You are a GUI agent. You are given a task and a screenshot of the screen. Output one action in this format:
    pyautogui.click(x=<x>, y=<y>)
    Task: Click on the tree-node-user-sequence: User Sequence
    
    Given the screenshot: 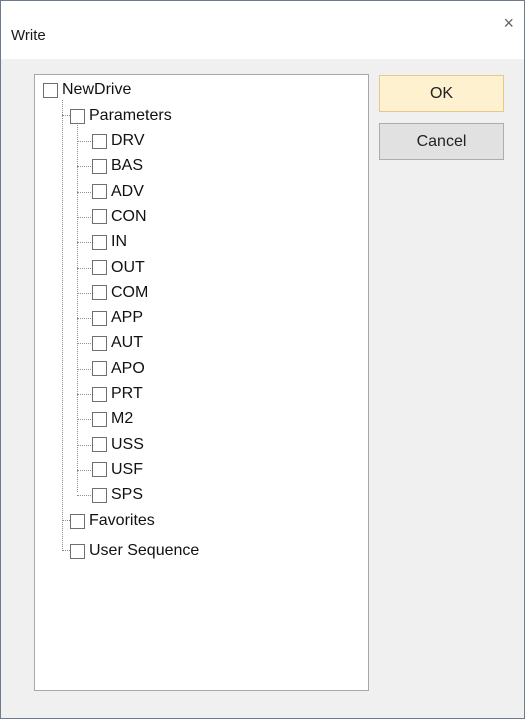 What is the action you would take?
    pyautogui.click(x=134, y=551)
    